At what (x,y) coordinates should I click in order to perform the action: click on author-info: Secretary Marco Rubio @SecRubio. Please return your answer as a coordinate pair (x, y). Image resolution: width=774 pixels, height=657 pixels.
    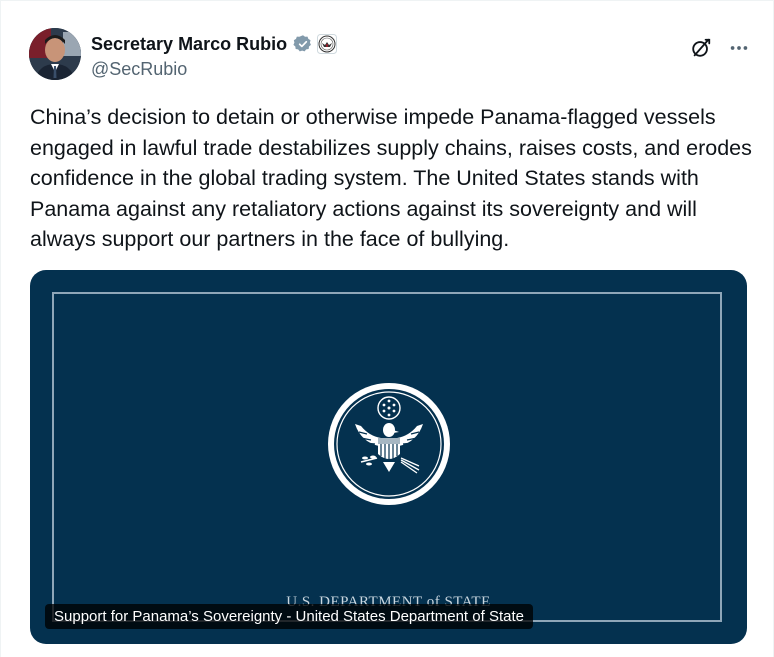
    Looking at the image, I should click on (214, 55).